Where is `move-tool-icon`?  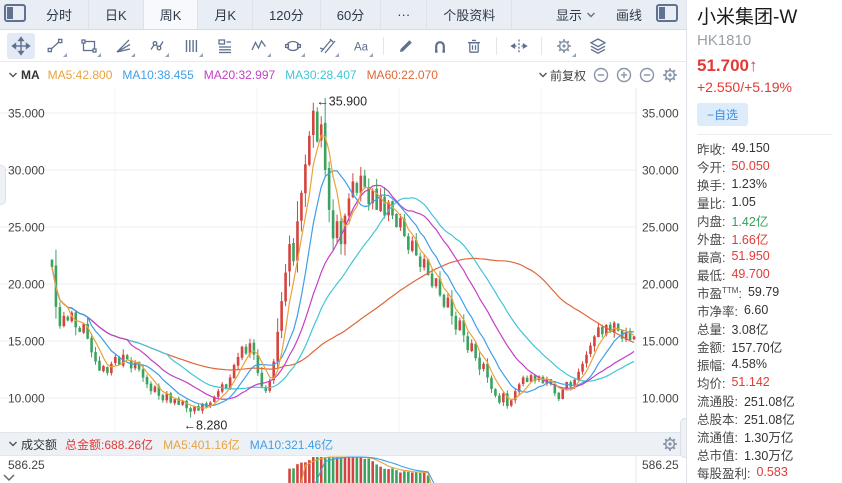 move-tool-icon is located at coordinates (21, 45).